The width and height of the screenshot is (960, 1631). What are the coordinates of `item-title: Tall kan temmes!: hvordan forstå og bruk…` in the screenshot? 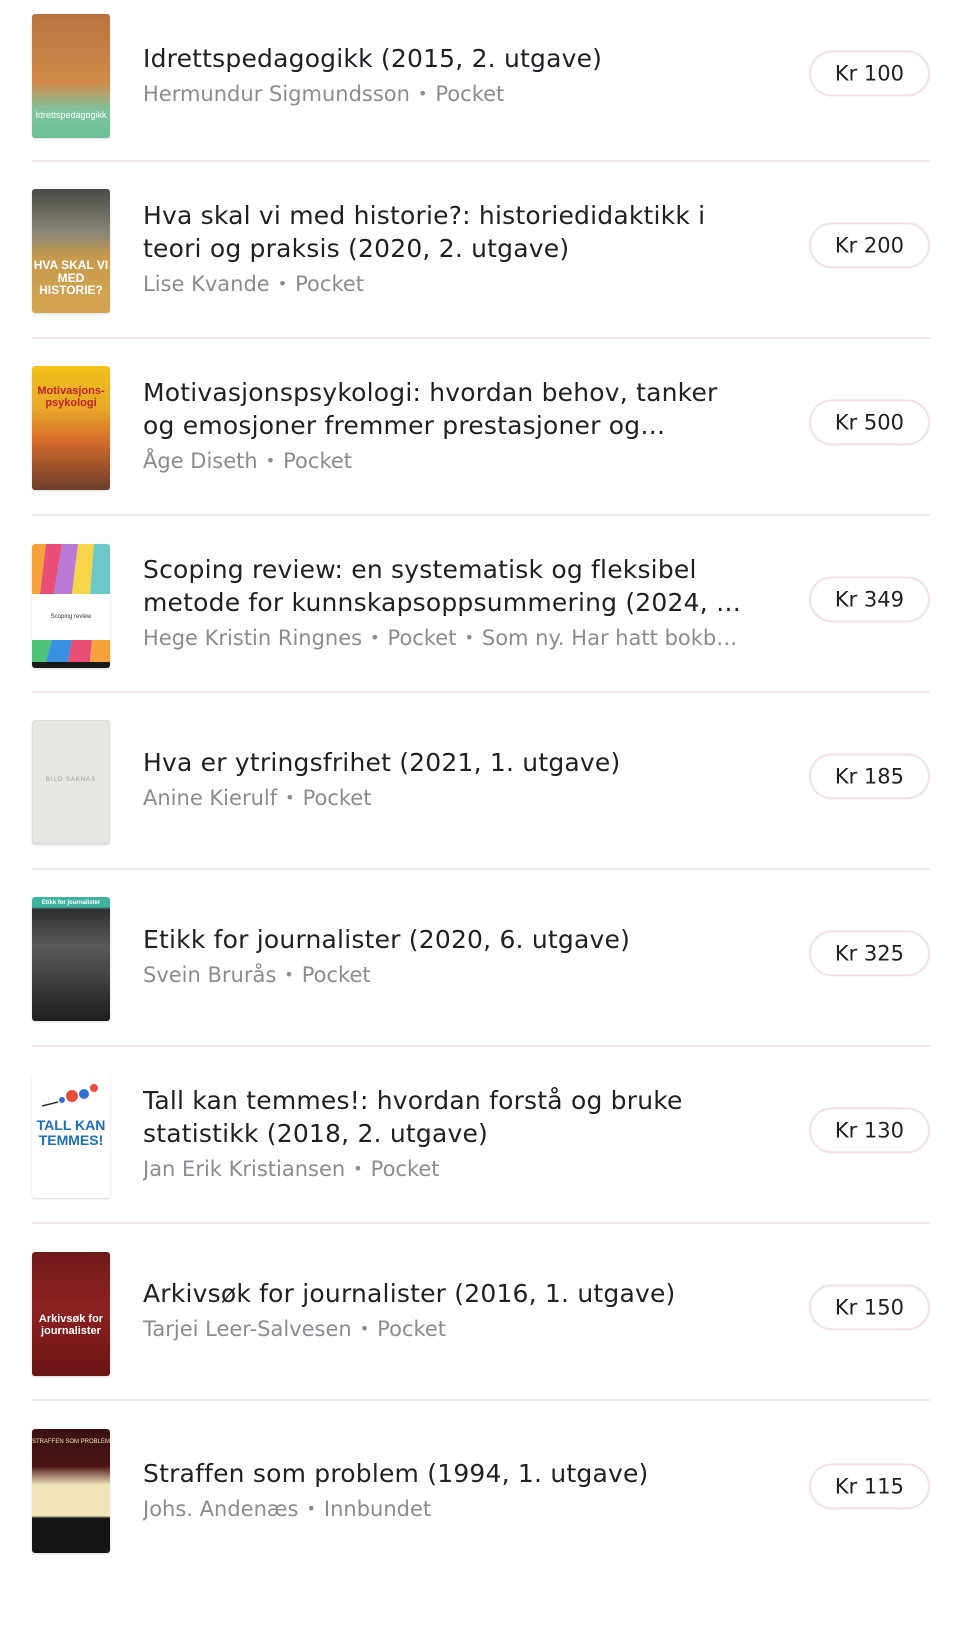 It's located at (443, 1117).